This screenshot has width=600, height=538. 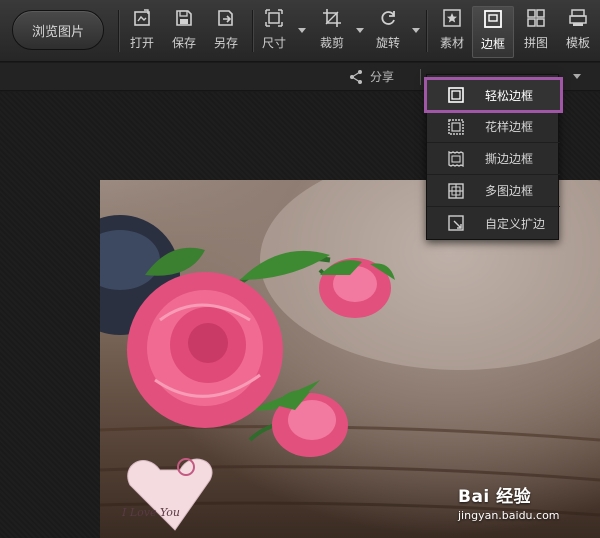 I want to click on custom-expand-icon, so click(x=456, y=223).